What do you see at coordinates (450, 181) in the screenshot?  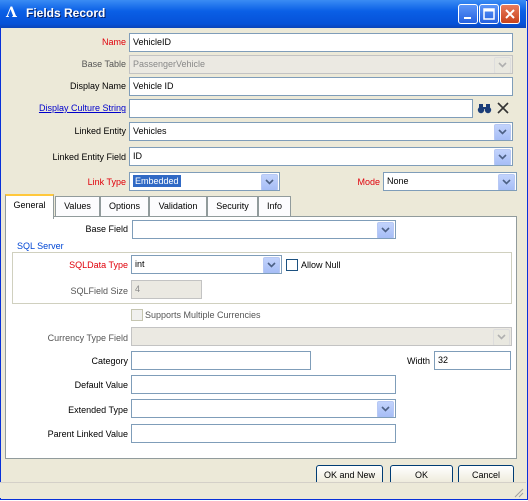 I see `mode-select: None` at bounding box center [450, 181].